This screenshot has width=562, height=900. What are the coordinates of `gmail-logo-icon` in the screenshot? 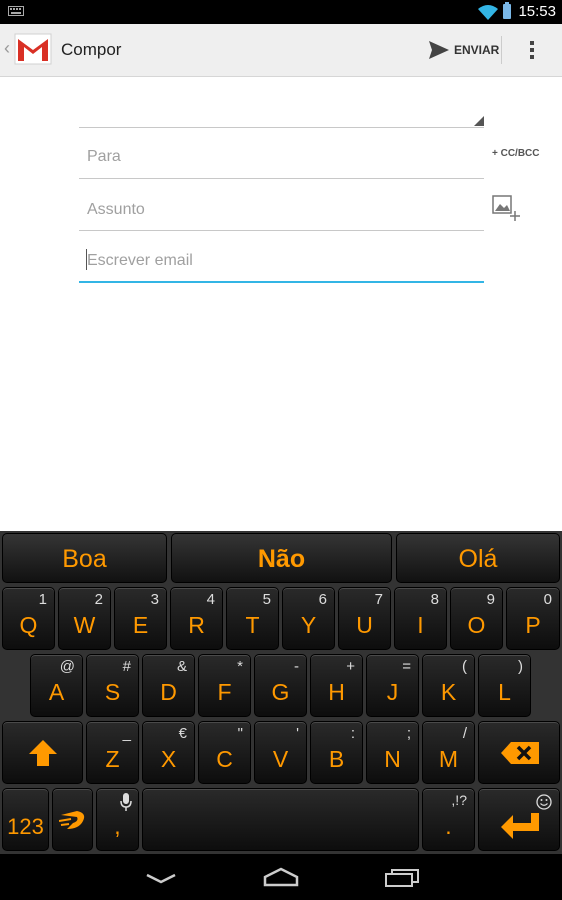 It's located at (33, 49).